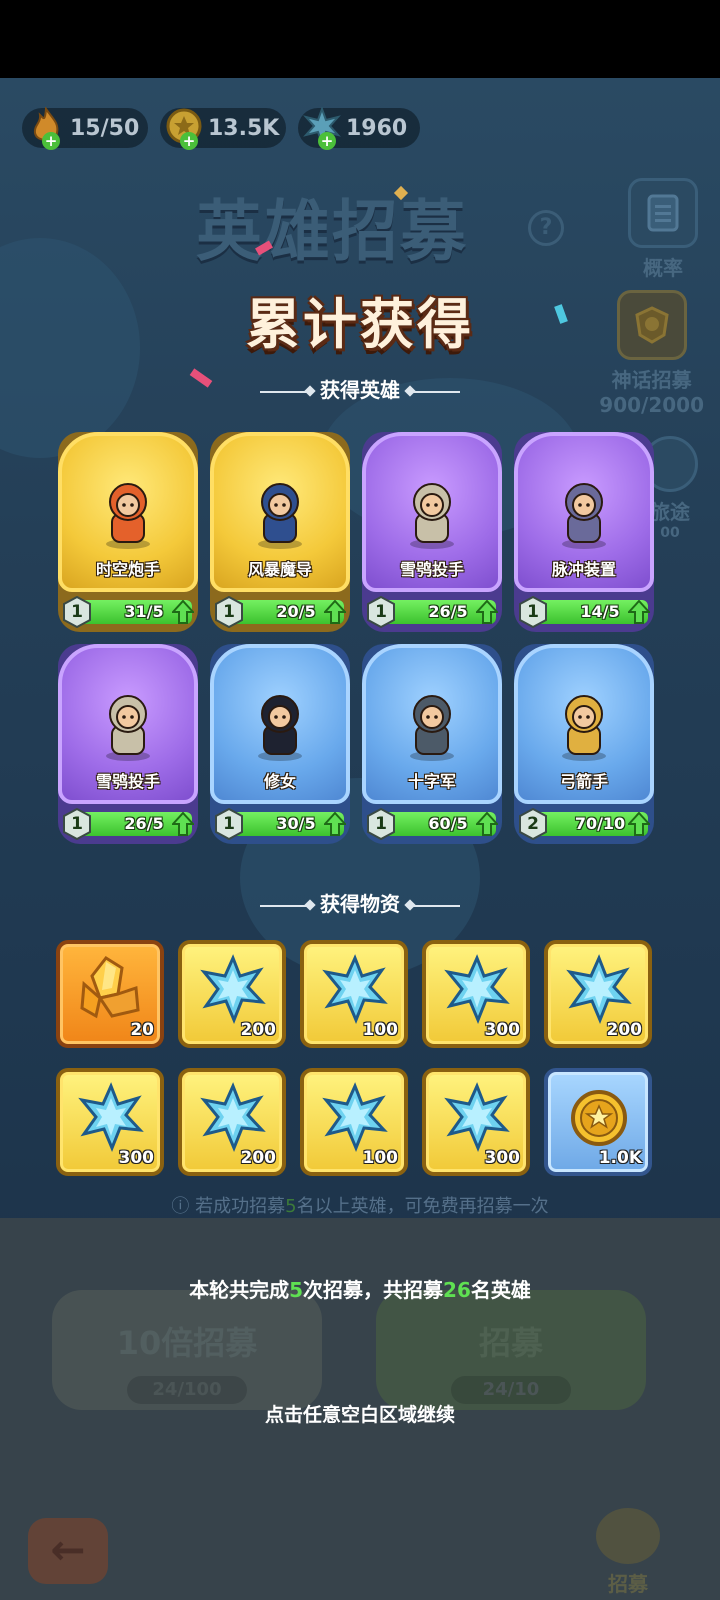 The width and height of the screenshot is (720, 1600). What do you see at coordinates (422, 1206) in the screenshot?
I see `hint-suffix: 名以上英雄，可免费再招募一次` at bounding box center [422, 1206].